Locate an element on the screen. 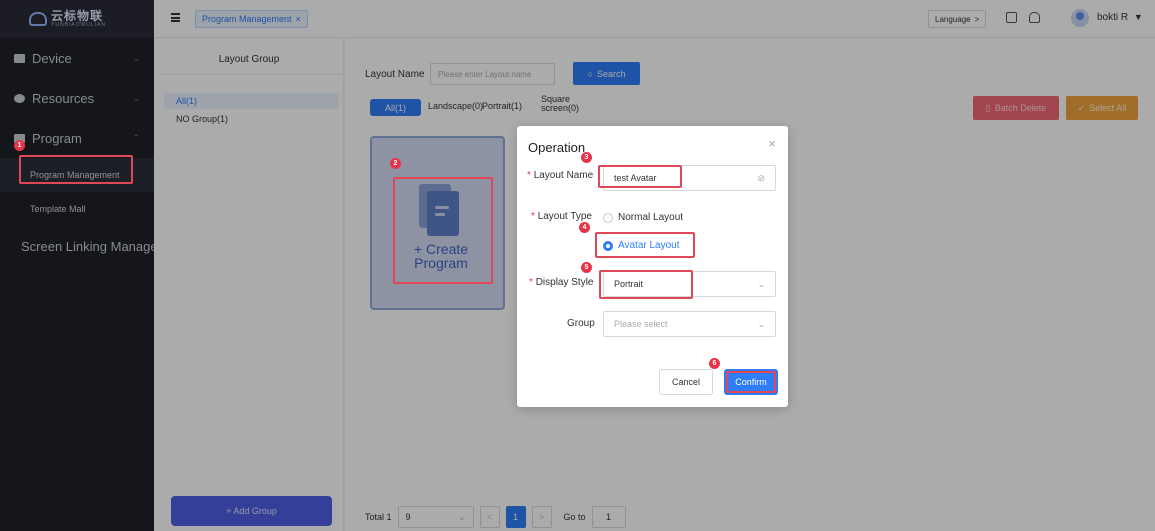 Image resolution: width=1155 pixels, height=531 pixels. highlight-avatar-layout is located at coordinates (645, 245).